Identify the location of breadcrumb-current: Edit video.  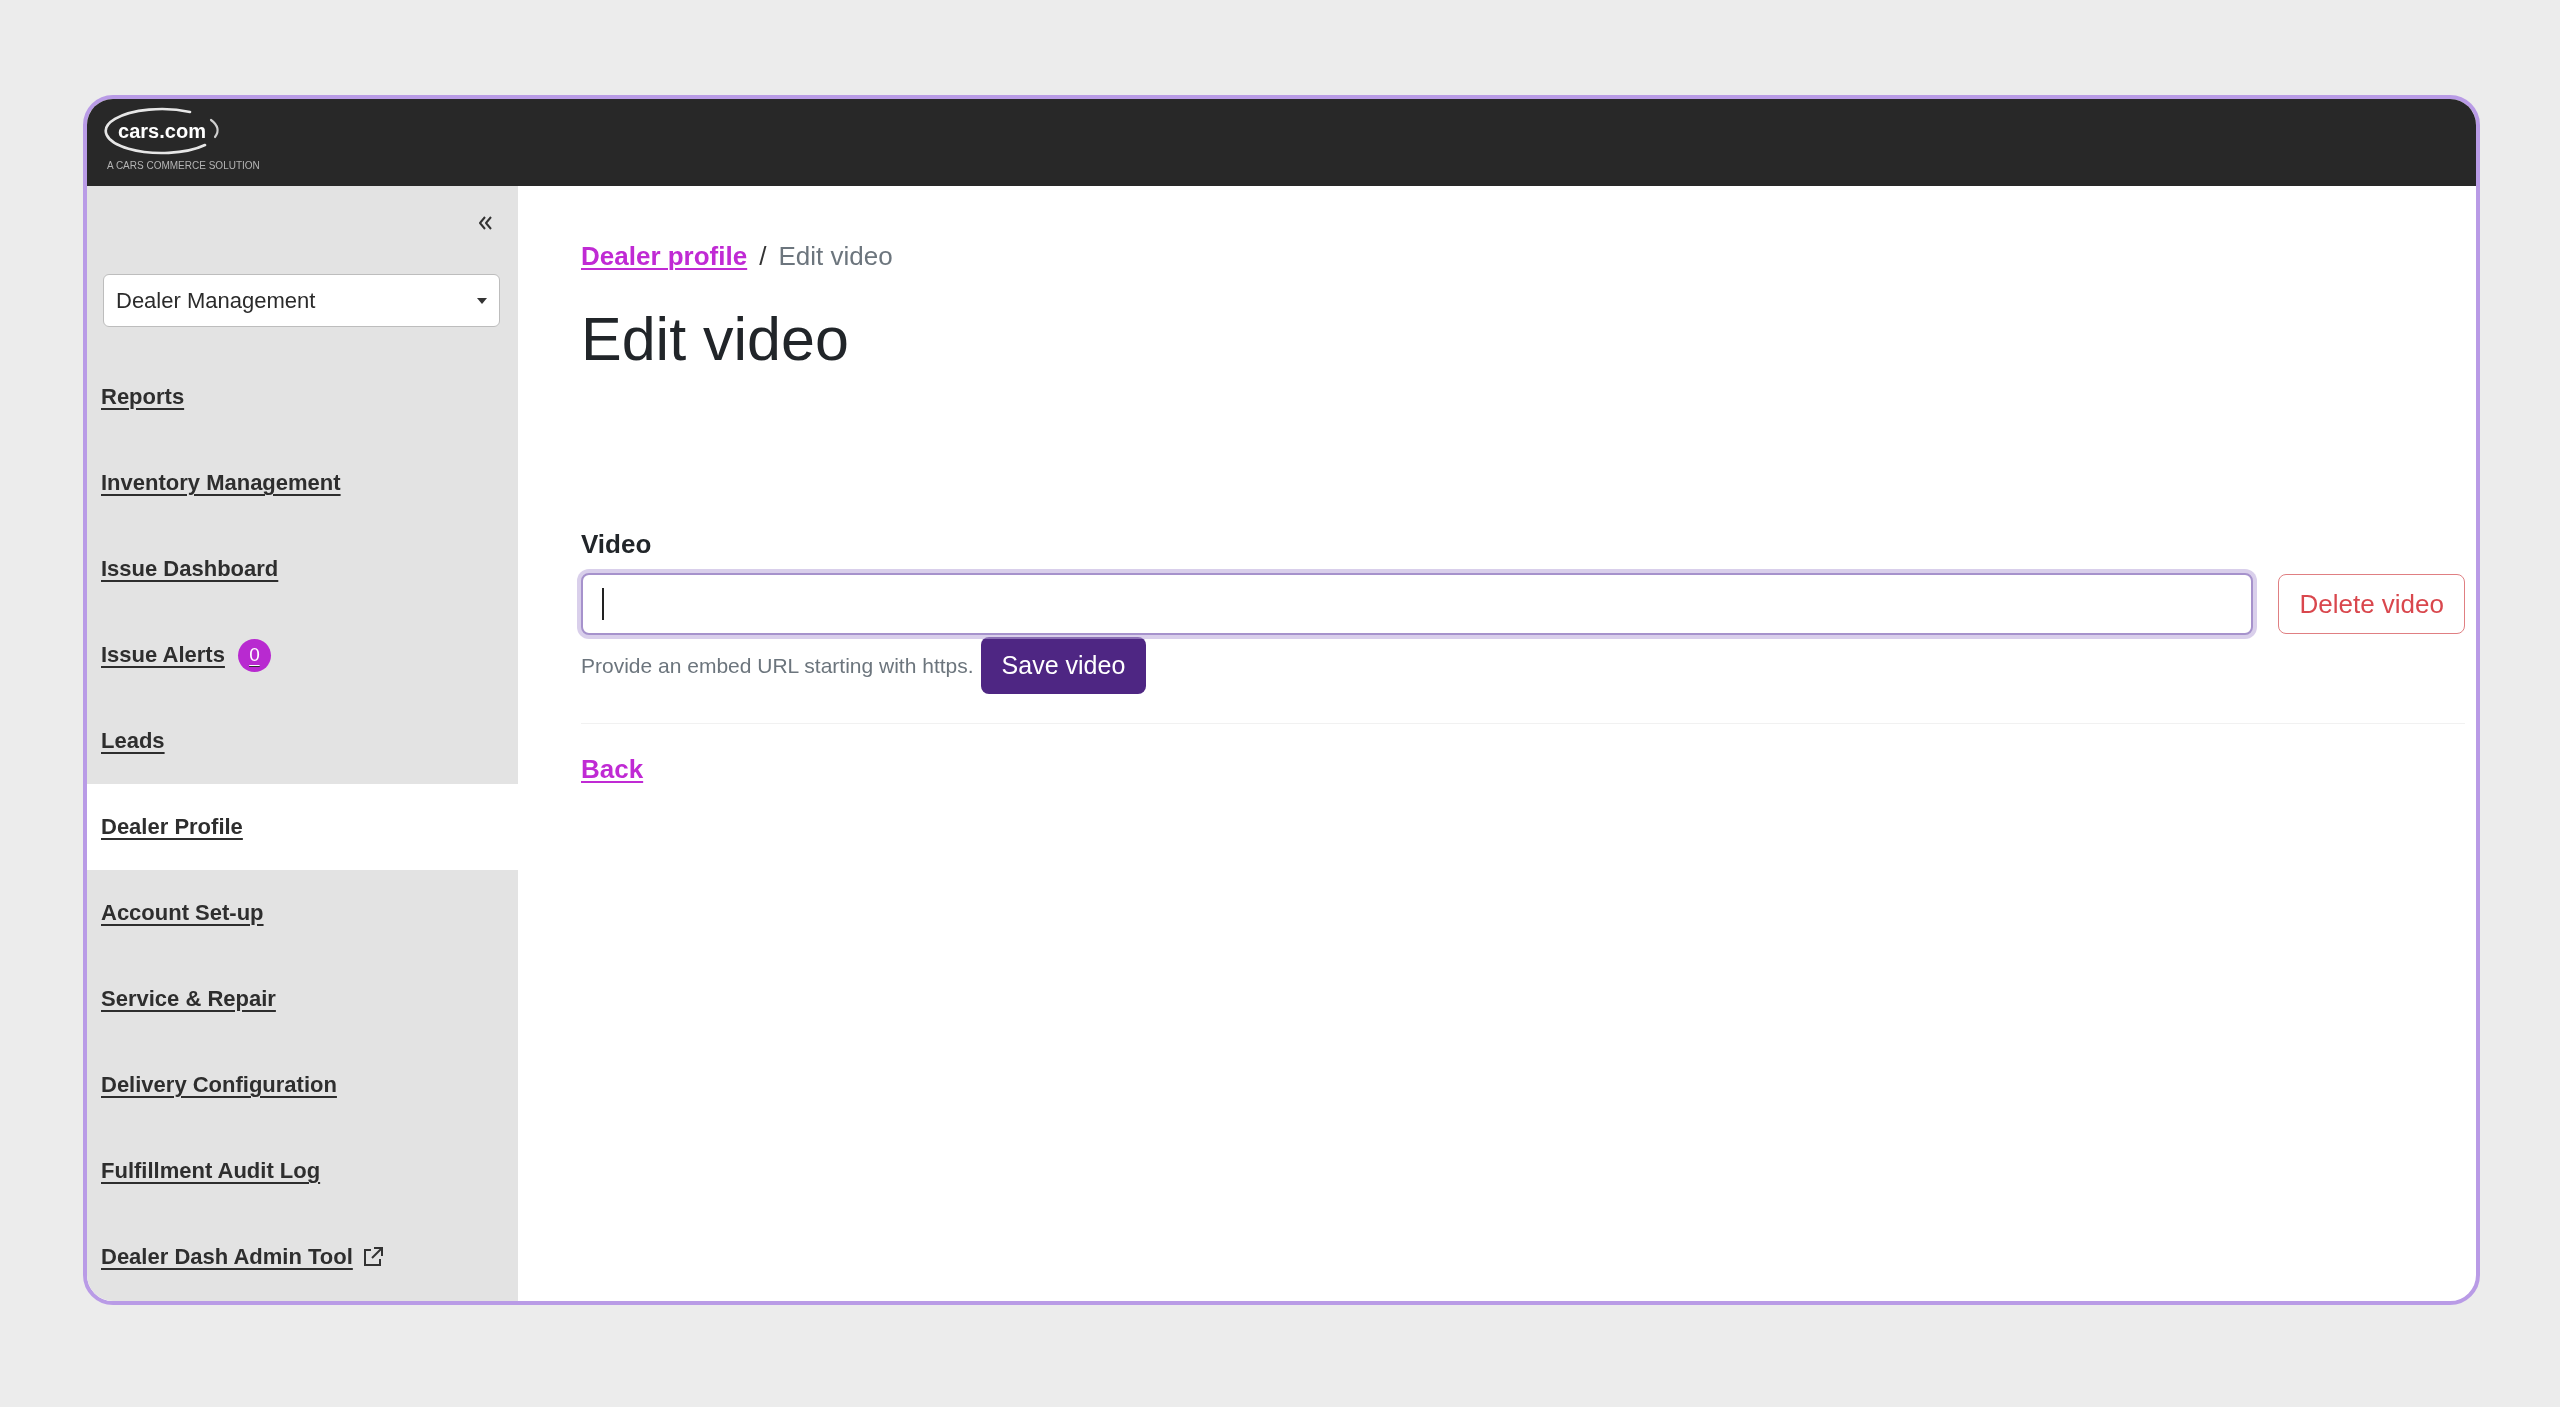
(835, 256).